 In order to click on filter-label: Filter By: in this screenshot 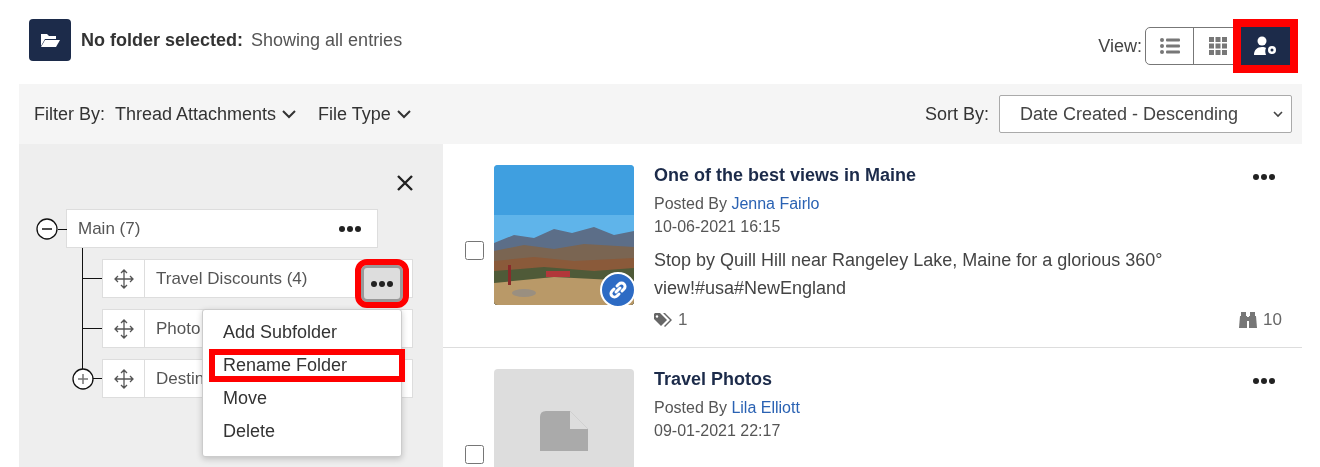, I will do `click(69, 114)`.